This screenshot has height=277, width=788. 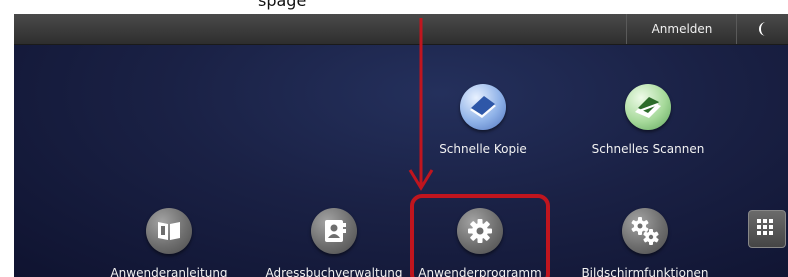 I want to click on caption-strip: spage, so click(x=394, y=7).